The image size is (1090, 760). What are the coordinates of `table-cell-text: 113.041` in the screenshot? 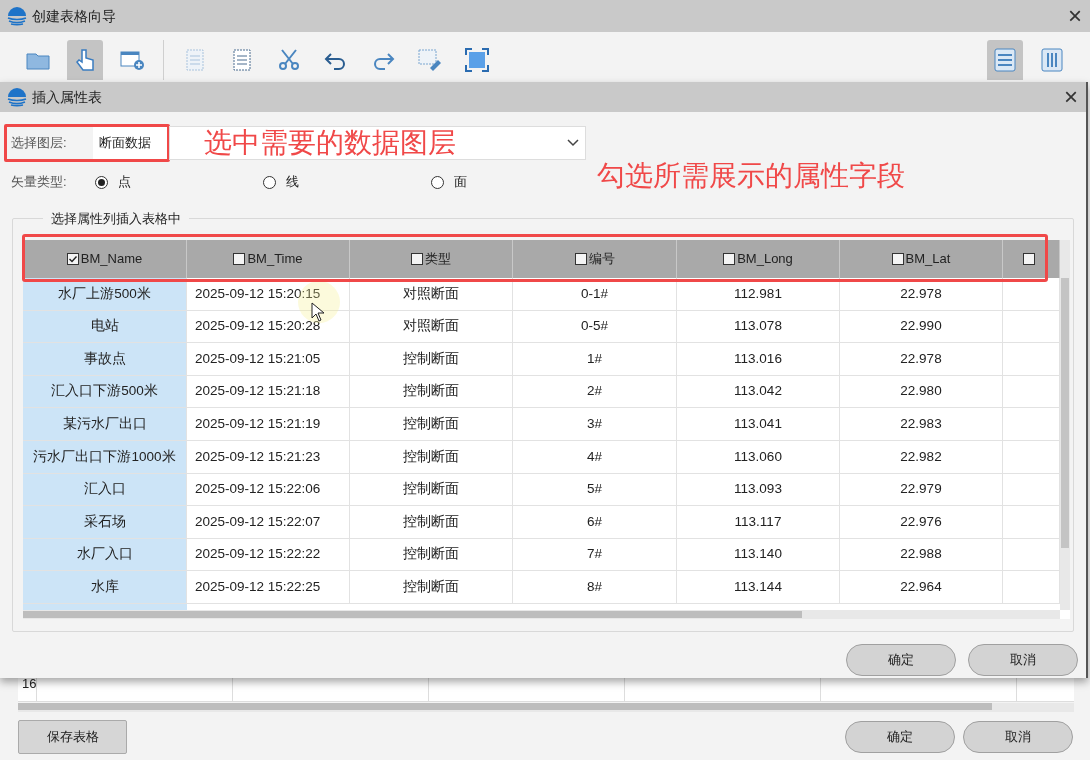 It's located at (758, 424).